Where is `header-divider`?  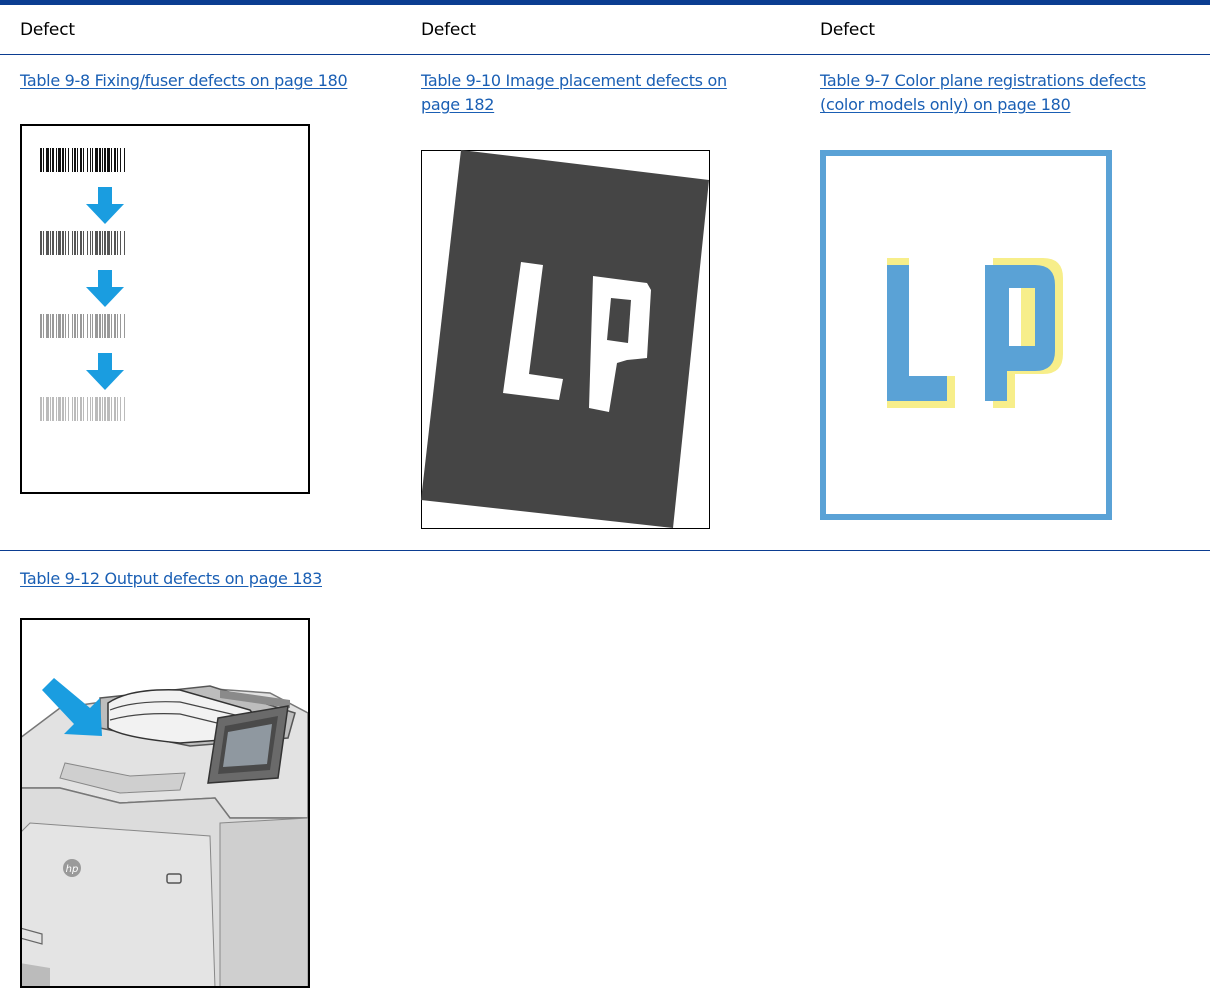 header-divider is located at coordinates (605, 54).